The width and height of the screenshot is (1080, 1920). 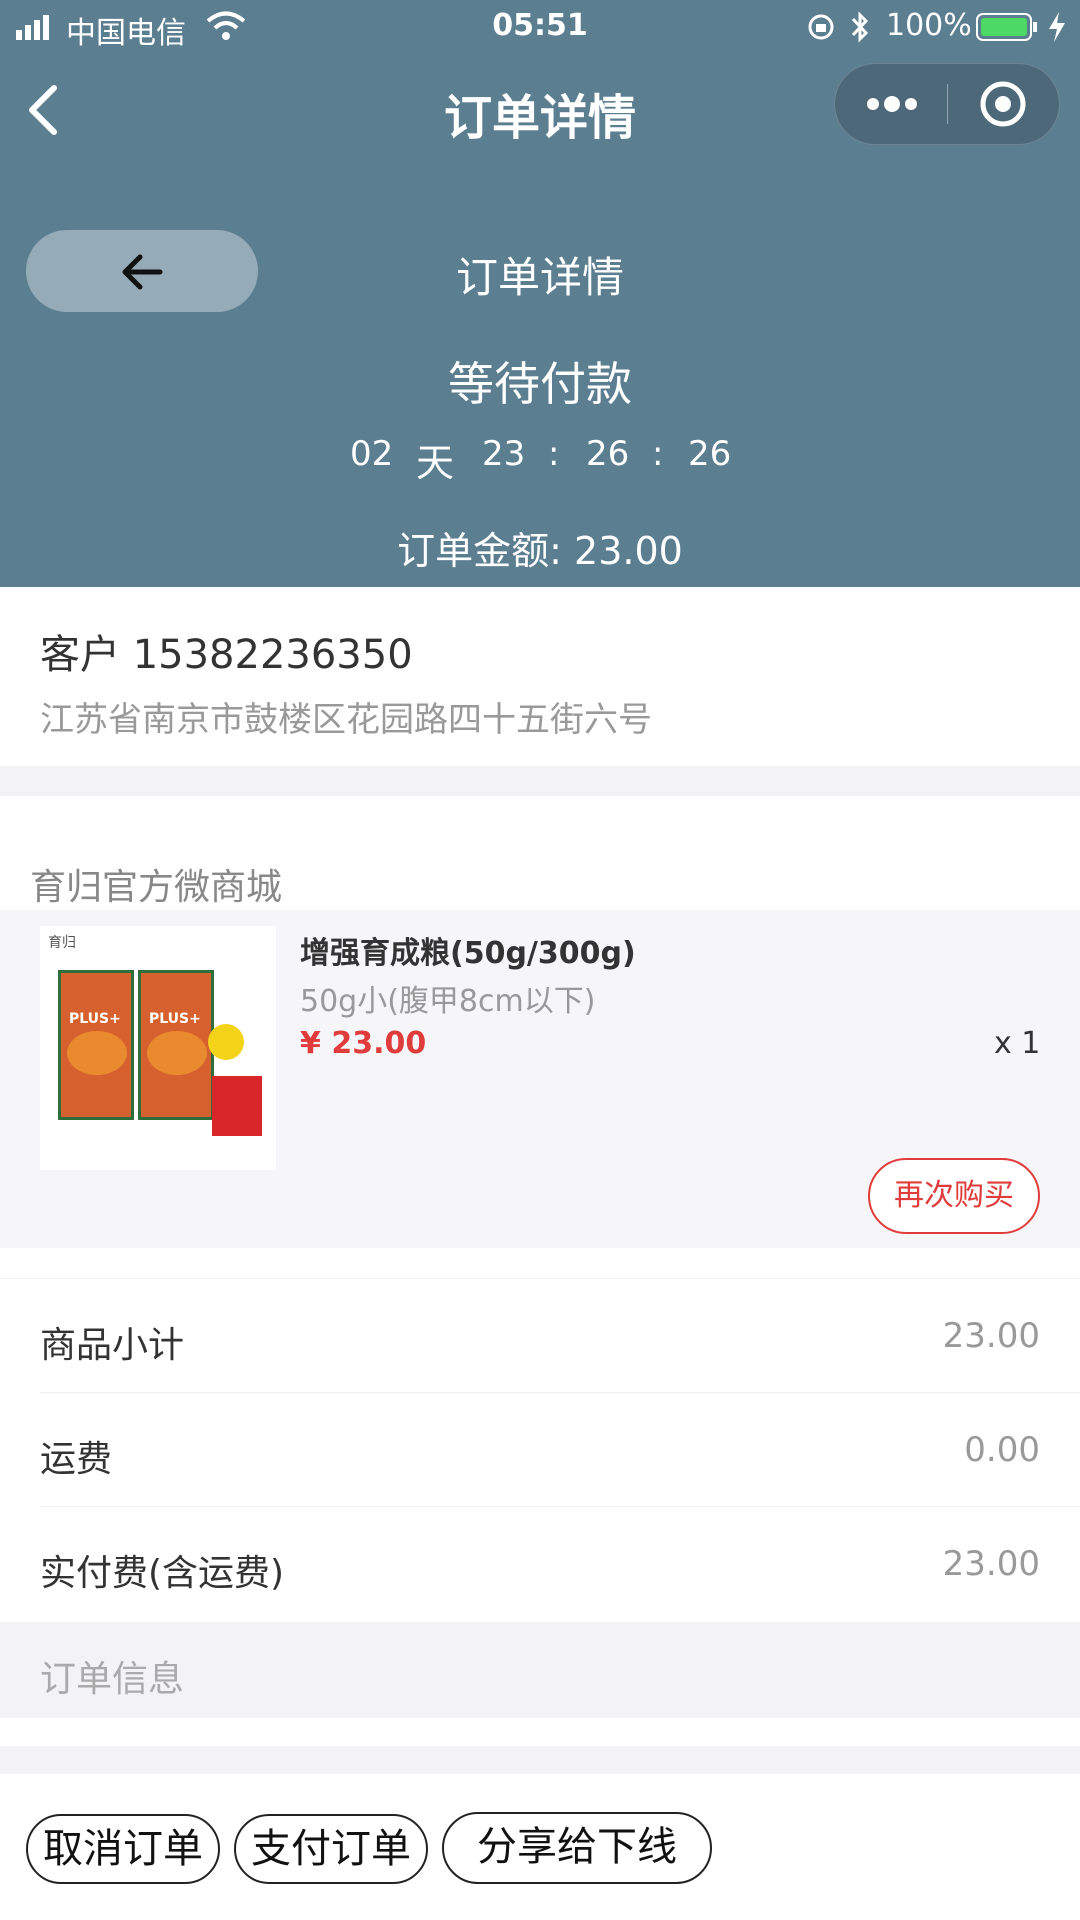 What do you see at coordinates (540, 1335) in the screenshot?
I see `summary-row-subtotal: 商品小计 23.00` at bounding box center [540, 1335].